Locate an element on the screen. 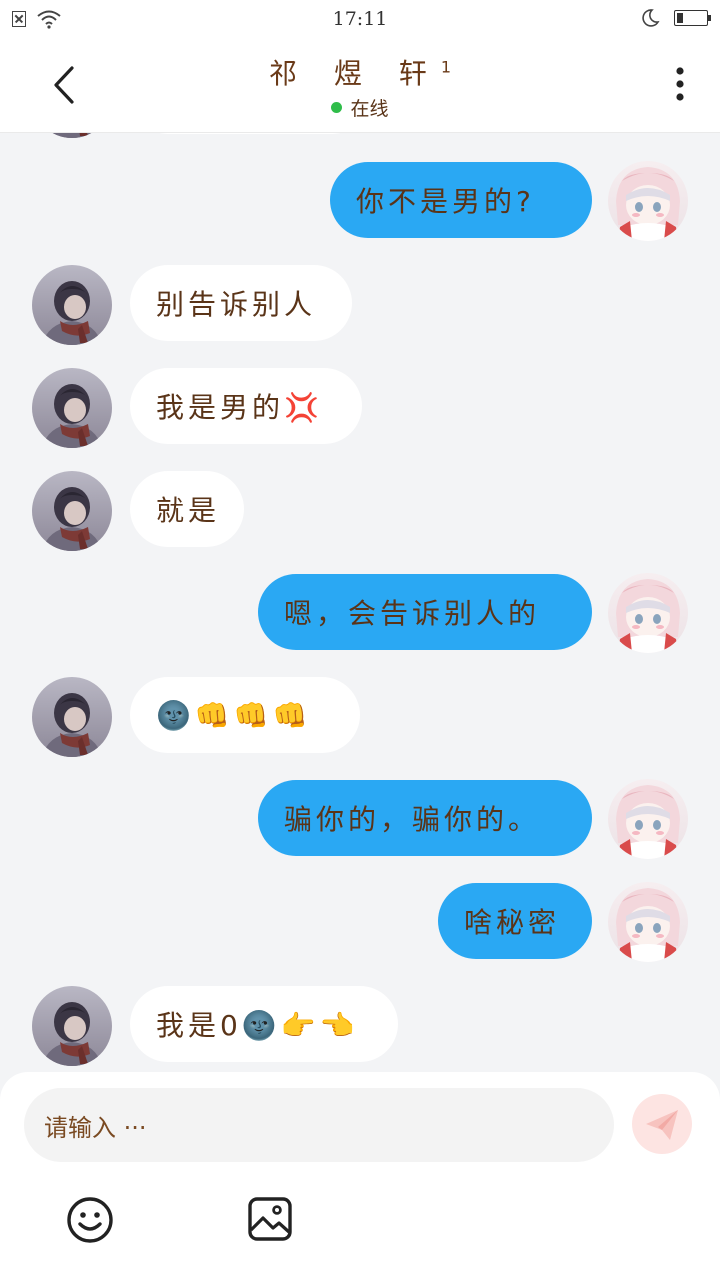  message-bubble: 嗯，会告诉别人的 is located at coordinates (425, 612).